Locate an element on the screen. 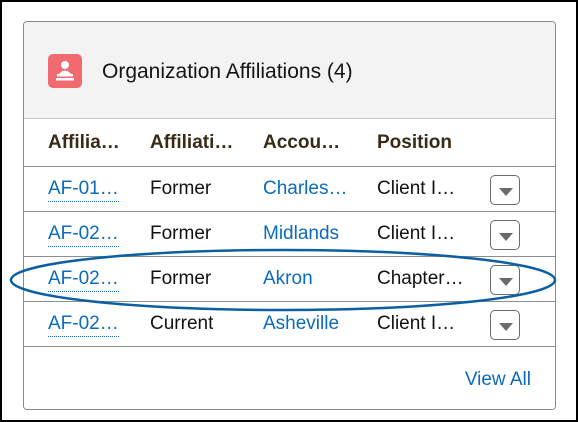 The width and height of the screenshot is (578, 422). column-header-position: Position is located at coordinates (414, 143).